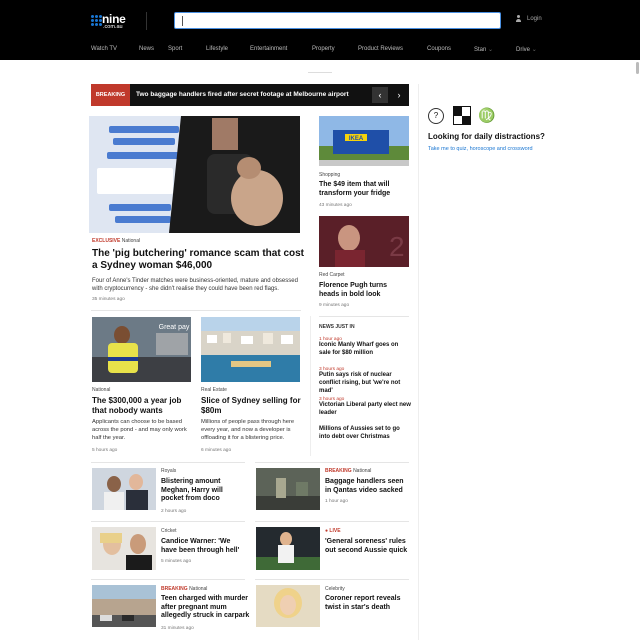 The height and width of the screenshot is (640, 640). I want to click on florence-image: 2, so click(364, 241).